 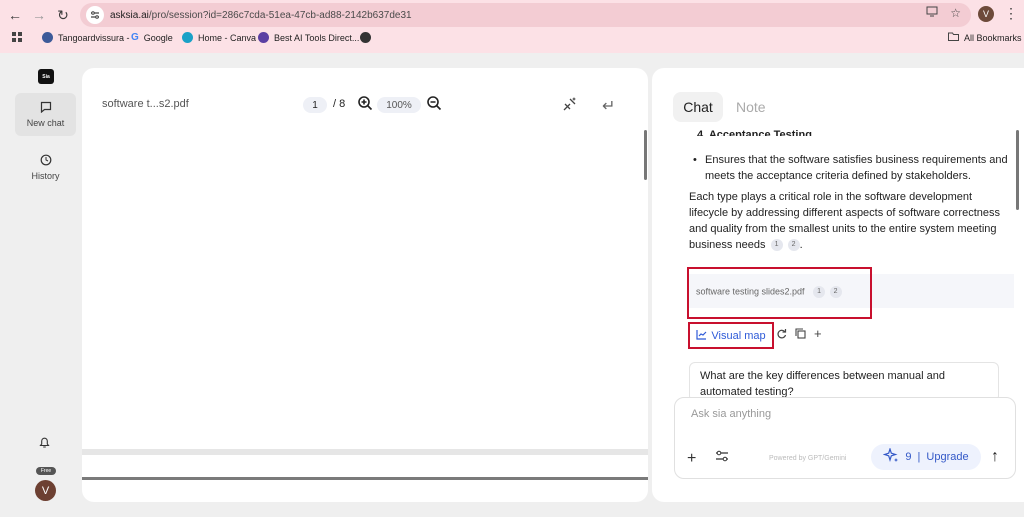 I want to click on zoom-in-icon, so click(x=365, y=104).